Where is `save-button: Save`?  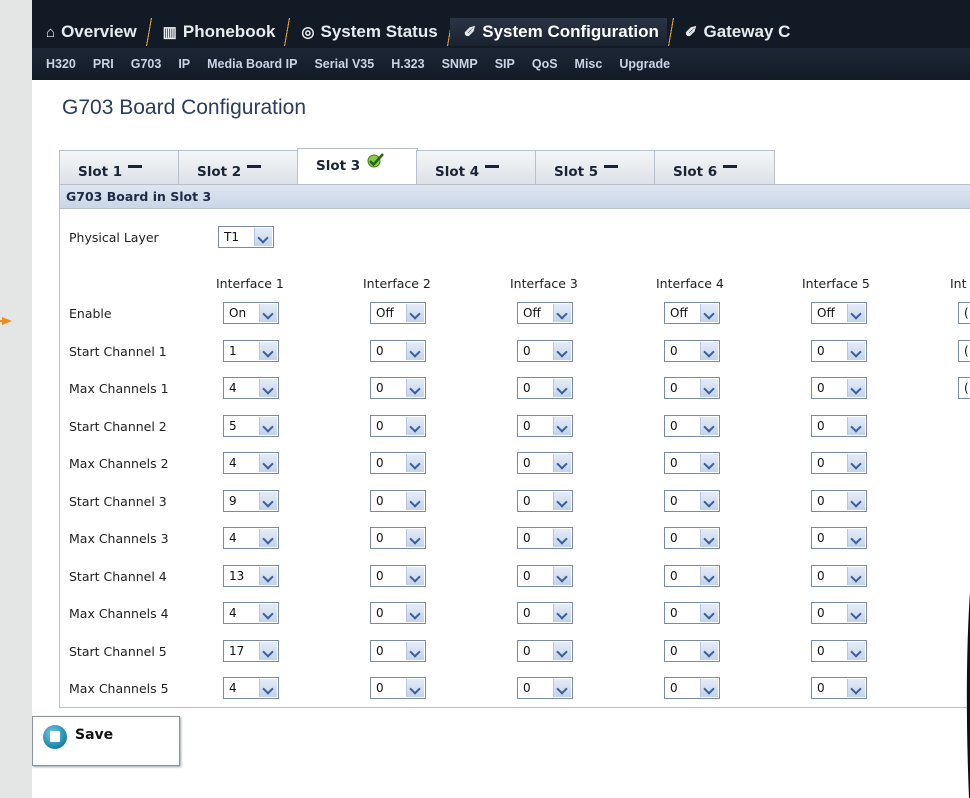
save-button: Save is located at coordinates (106, 741).